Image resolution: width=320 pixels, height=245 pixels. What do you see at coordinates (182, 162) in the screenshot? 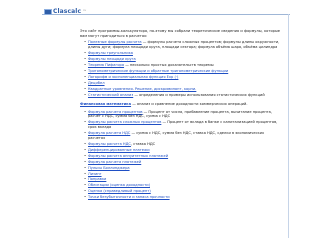
I see `list-item: Формула расчета платежей` at bounding box center [182, 162].